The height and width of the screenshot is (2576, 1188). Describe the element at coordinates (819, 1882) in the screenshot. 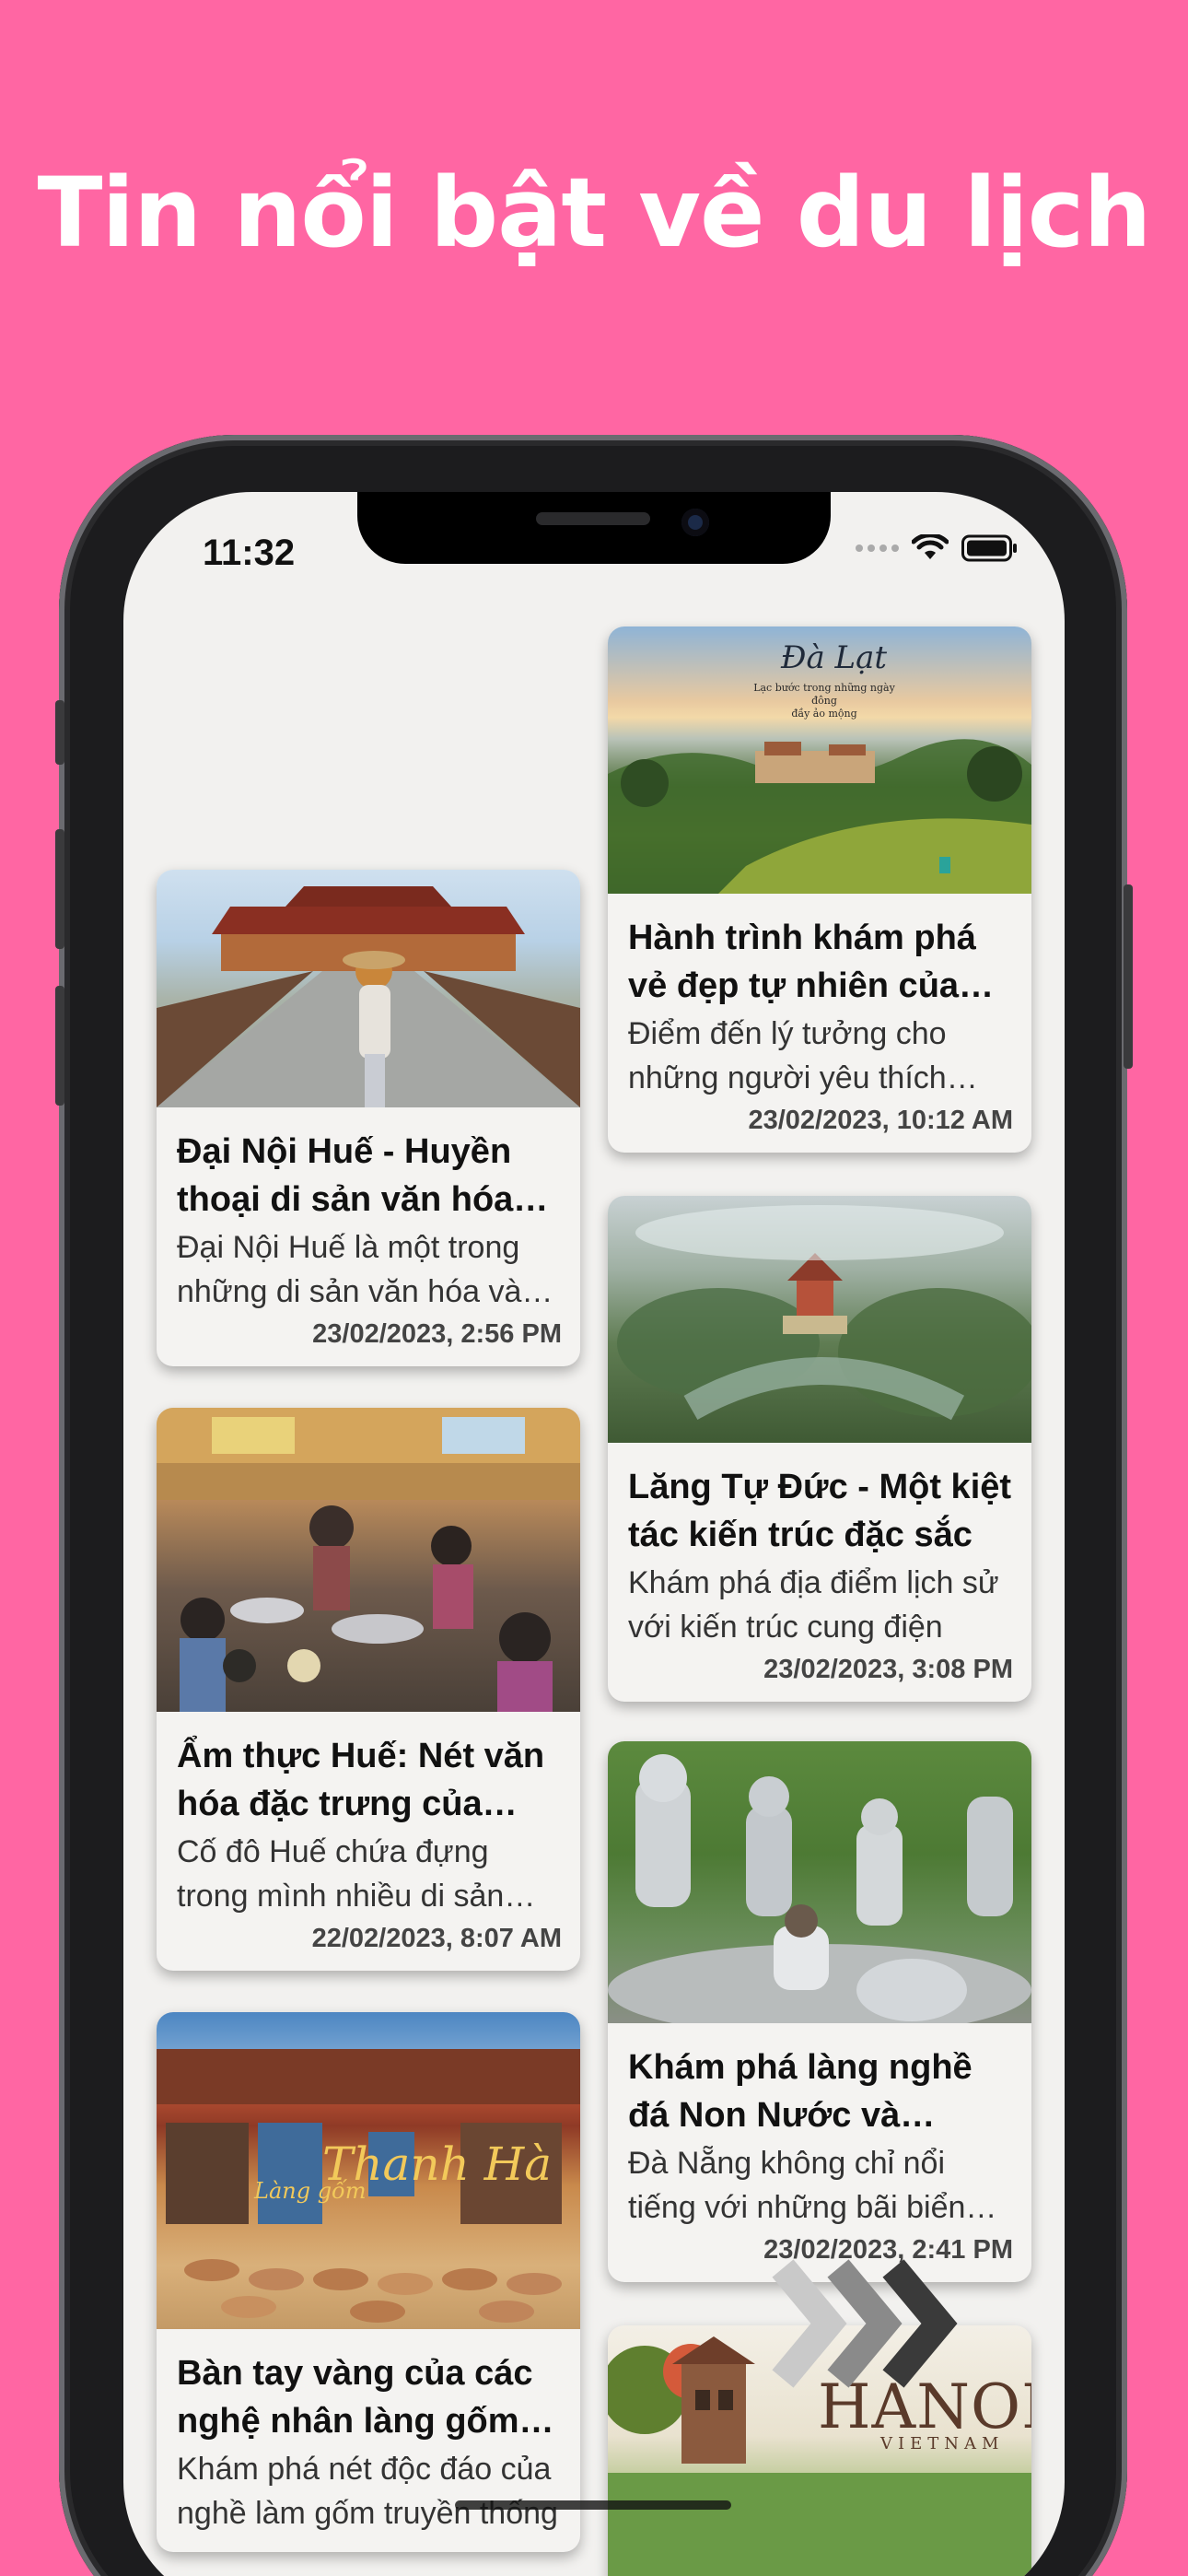

I see `article-image-non-nuoc` at that location.